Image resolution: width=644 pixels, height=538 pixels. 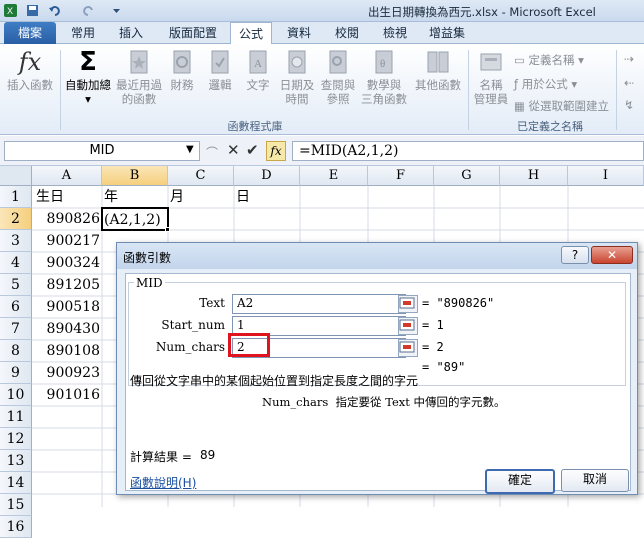 What do you see at coordinates (66, 395) in the screenshot?
I see `cell-a10: 901016` at bounding box center [66, 395].